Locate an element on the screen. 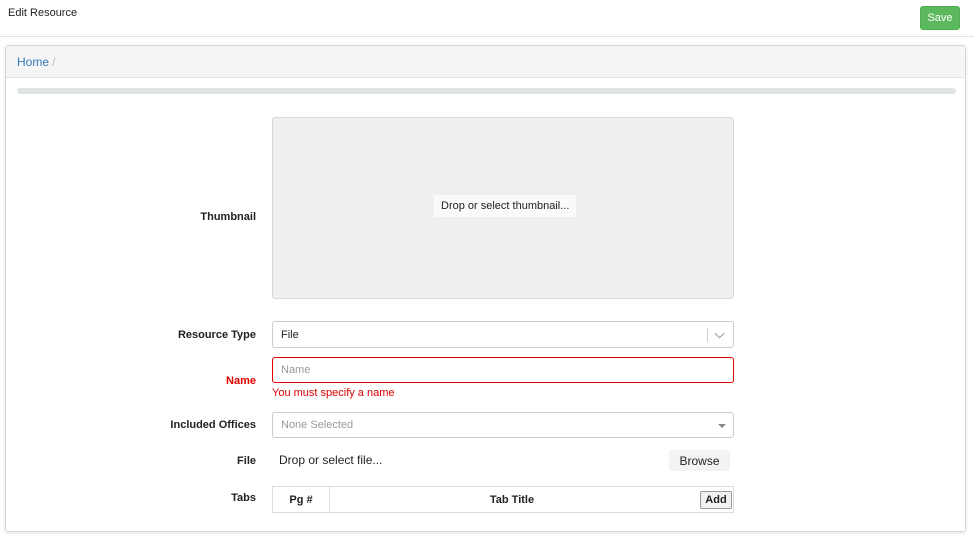 This screenshot has height=543, width=974. select-separator is located at coordinates (707, 335).